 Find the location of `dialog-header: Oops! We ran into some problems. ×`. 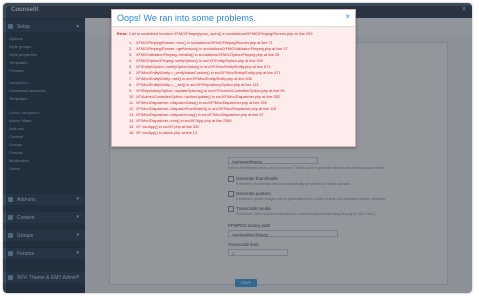

dialog-header: Oops! We ran into some problems. × is located at coordinates (233, 18).